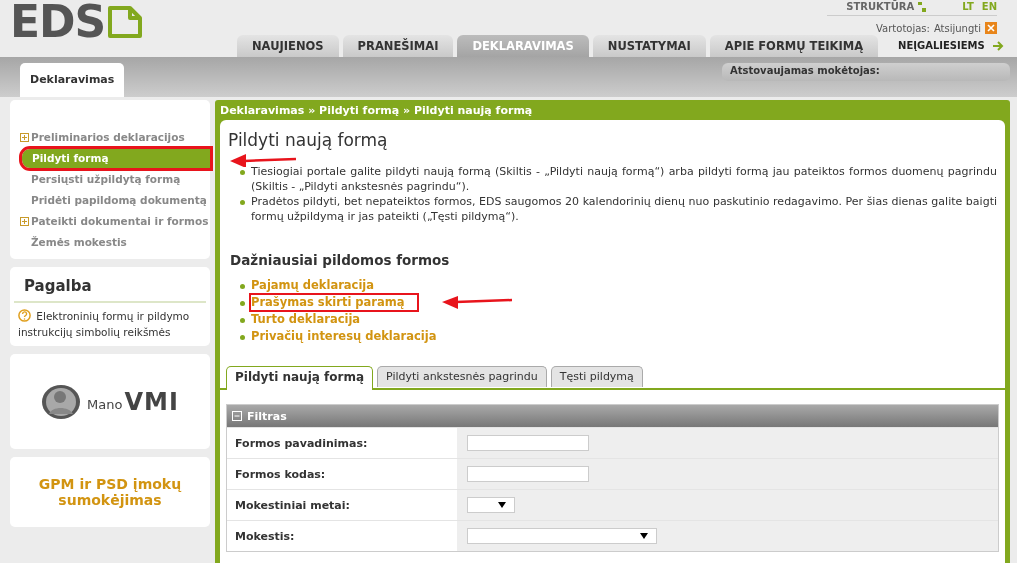 This screenshot has height=563, width=1017. I want to click on sidebar-item: Preliminarios deklaracijos, so click(109, 137).